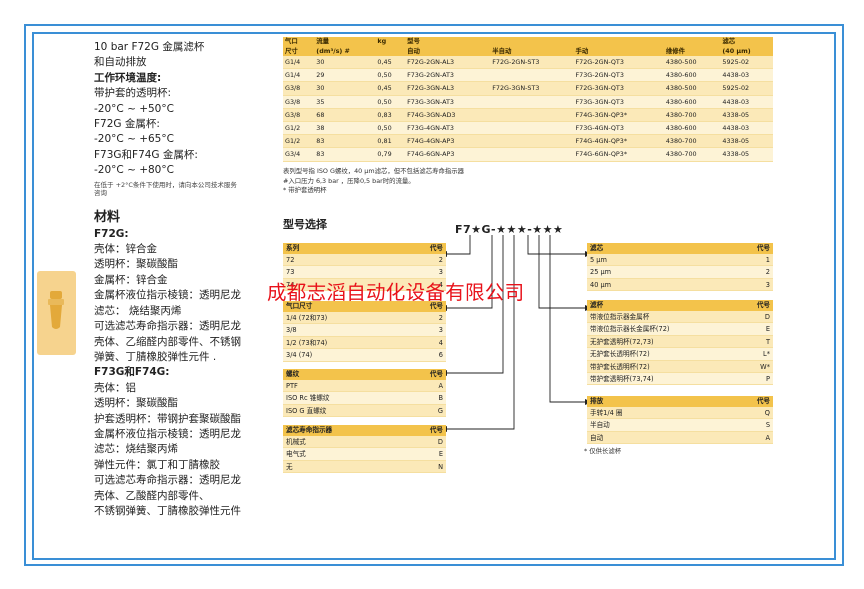  What do you see at coordinates (600, 425) in the screenshot?
I see `option-label: 半自动` at bounding box center [600, 425].